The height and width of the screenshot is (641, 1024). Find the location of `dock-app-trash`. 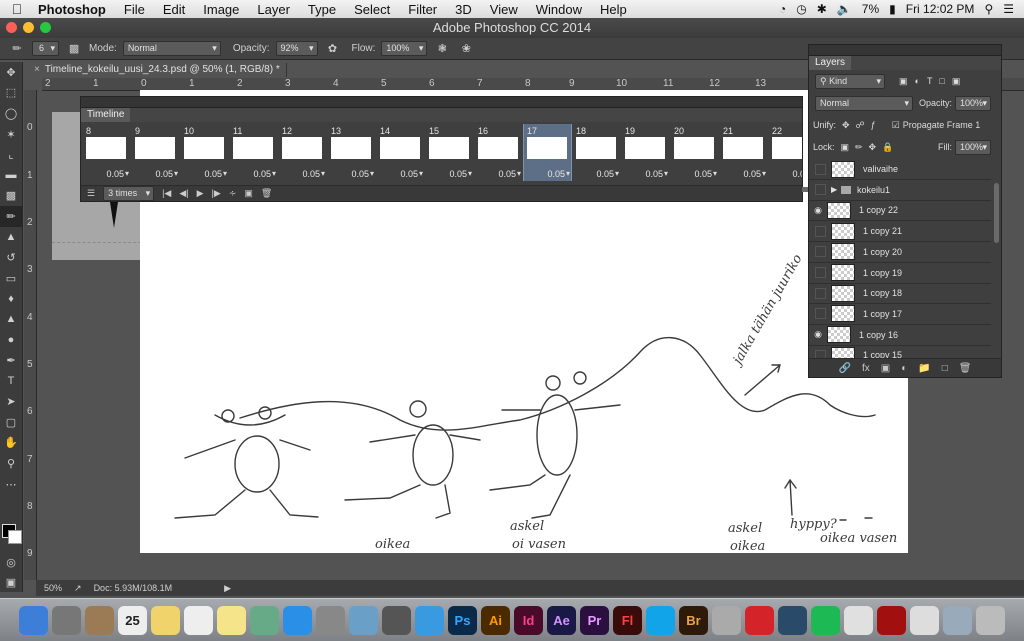

dock-app-trash is located at coordinates (990, 620).